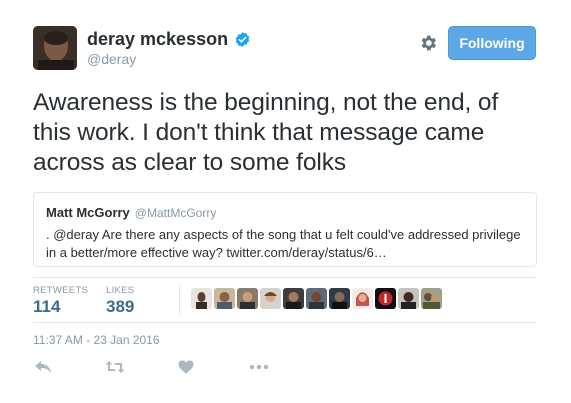 This screenshot has width=571, height=403. I want to click on likes-stat: LIKES 389, so click(120, 301).